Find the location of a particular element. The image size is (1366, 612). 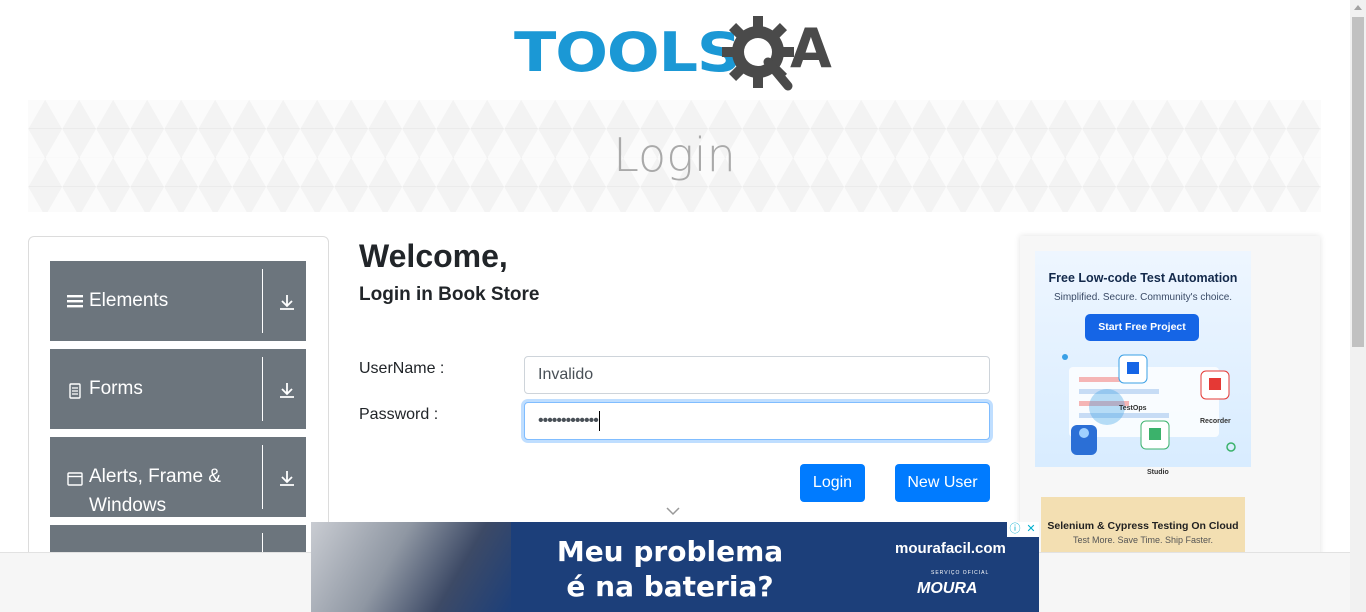

ad-small-text: SERVIÇO OFICIAL is located at coordinates (960, 573).